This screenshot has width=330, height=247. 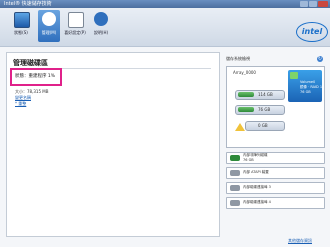 I want to click on storage-view-title: 儲存系統檢視, so click(x=238, y=58).